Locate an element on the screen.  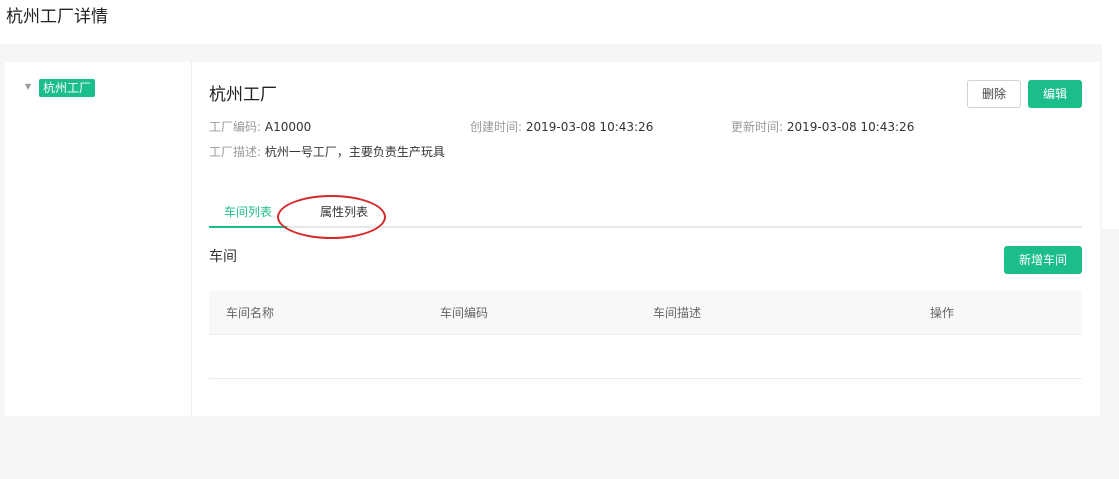
factory-code-label: 工厂编码: is located at coordinates (235, 127).